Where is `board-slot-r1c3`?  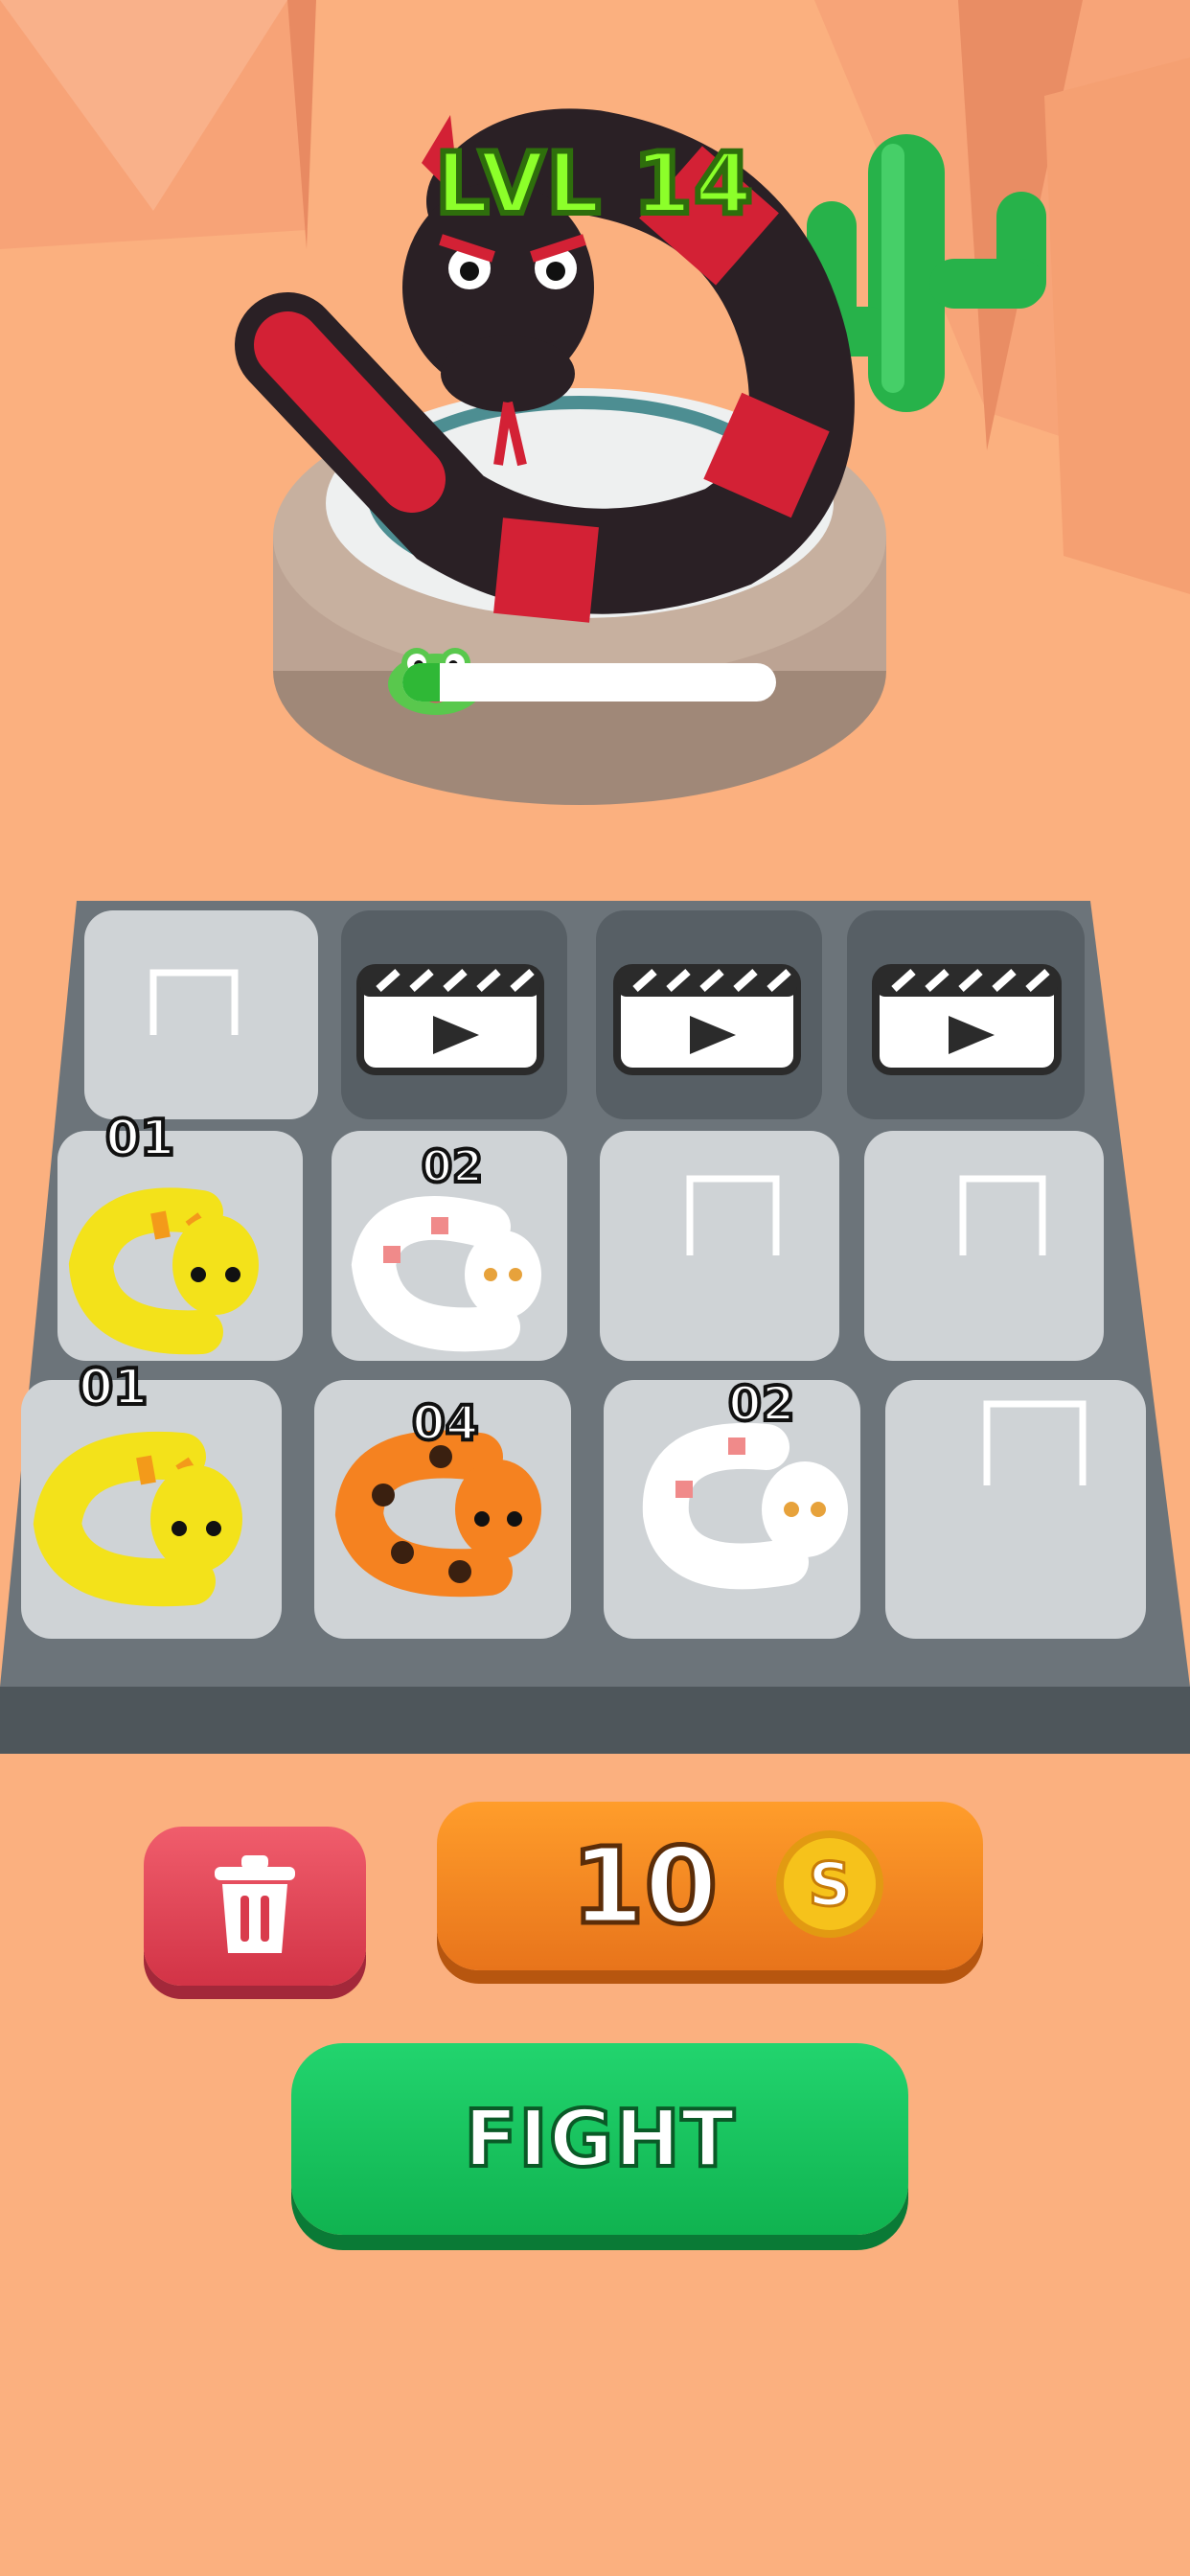
board-slot-r1c3 is located at coordinates (984, 1246).